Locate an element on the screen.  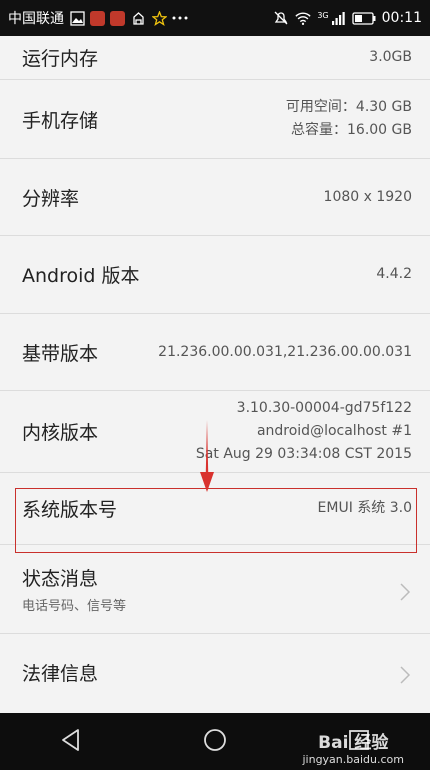
row-label: 运行内存 is located at coordinates (60, 59).